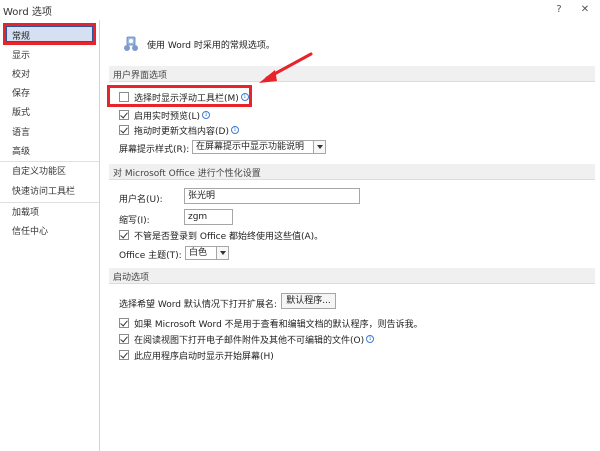 This screenshot has width=600, height=451. What do you see at coordinates (21, 113) in the screenshot?
I see `sidebar-item-typography: 版式` at bounding box center [21, 113].